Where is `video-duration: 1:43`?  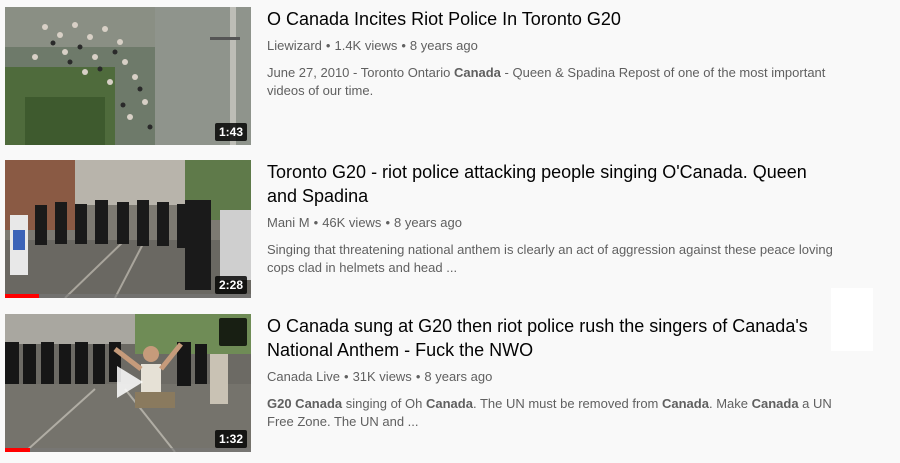 video-duration: 1:43 is located at coordinates (230, 132).